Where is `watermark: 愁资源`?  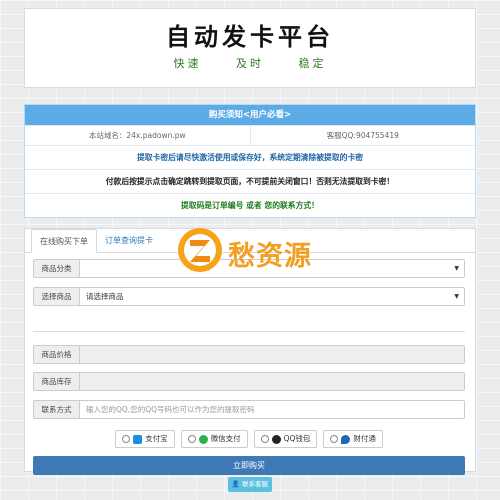 watermark: 愁资源 is located at coordinates (256, 251).